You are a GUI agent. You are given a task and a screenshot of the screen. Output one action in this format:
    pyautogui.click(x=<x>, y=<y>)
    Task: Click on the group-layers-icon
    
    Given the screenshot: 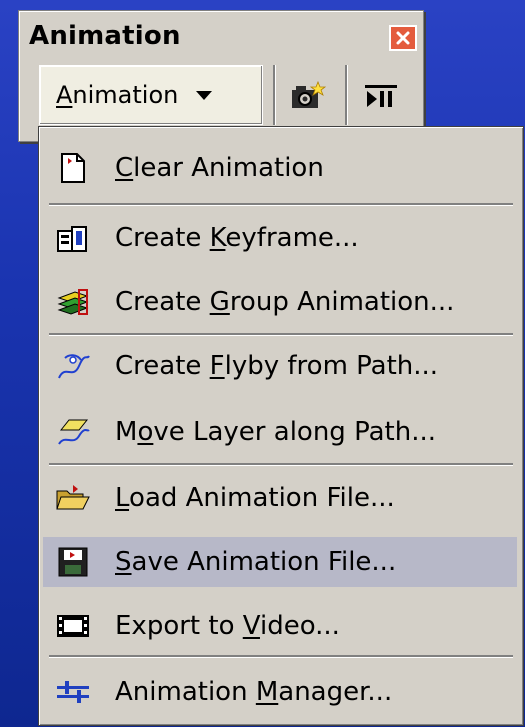 What is the action you would take?
    pyautogui.click(x=73, y=302)
    